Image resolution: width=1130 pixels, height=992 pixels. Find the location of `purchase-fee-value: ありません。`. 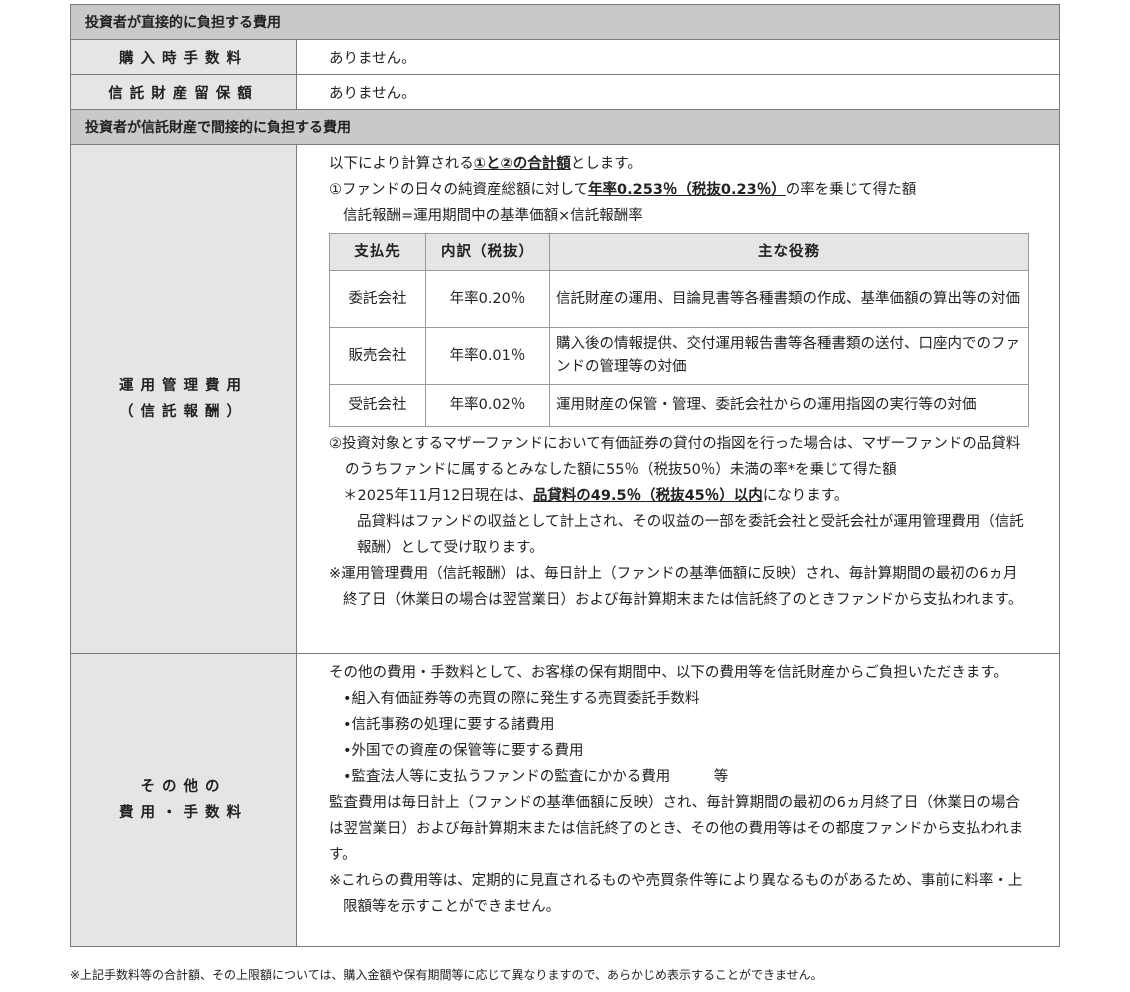

purchase-fee-value: ありません。 is located at coordinates (678, 57).